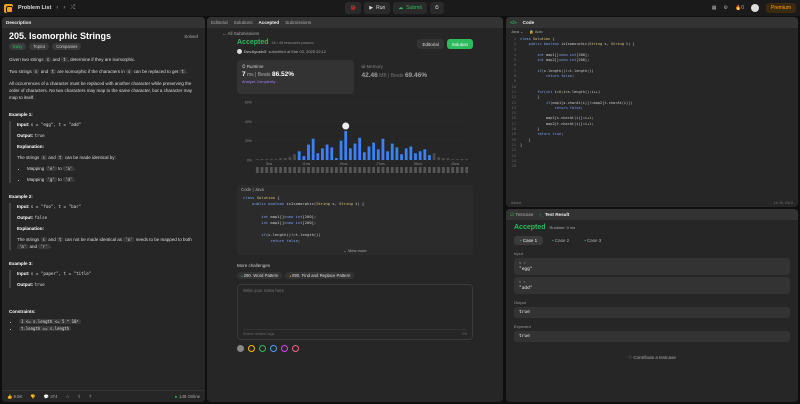 This screenshot has height=404, width=800. I want to click on code-header: Code | Java, so click(252, 189).